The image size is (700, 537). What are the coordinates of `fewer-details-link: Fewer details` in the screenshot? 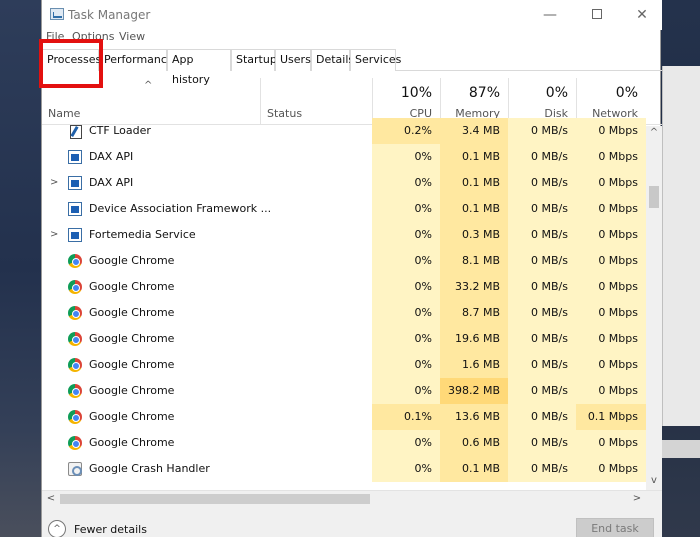 It's located at (110, 529).